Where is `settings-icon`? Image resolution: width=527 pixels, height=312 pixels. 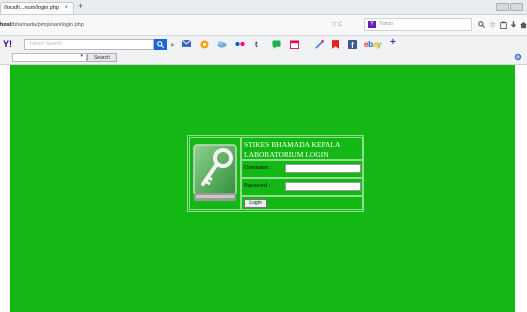 settings-icon is located at coordinates (518, 58).